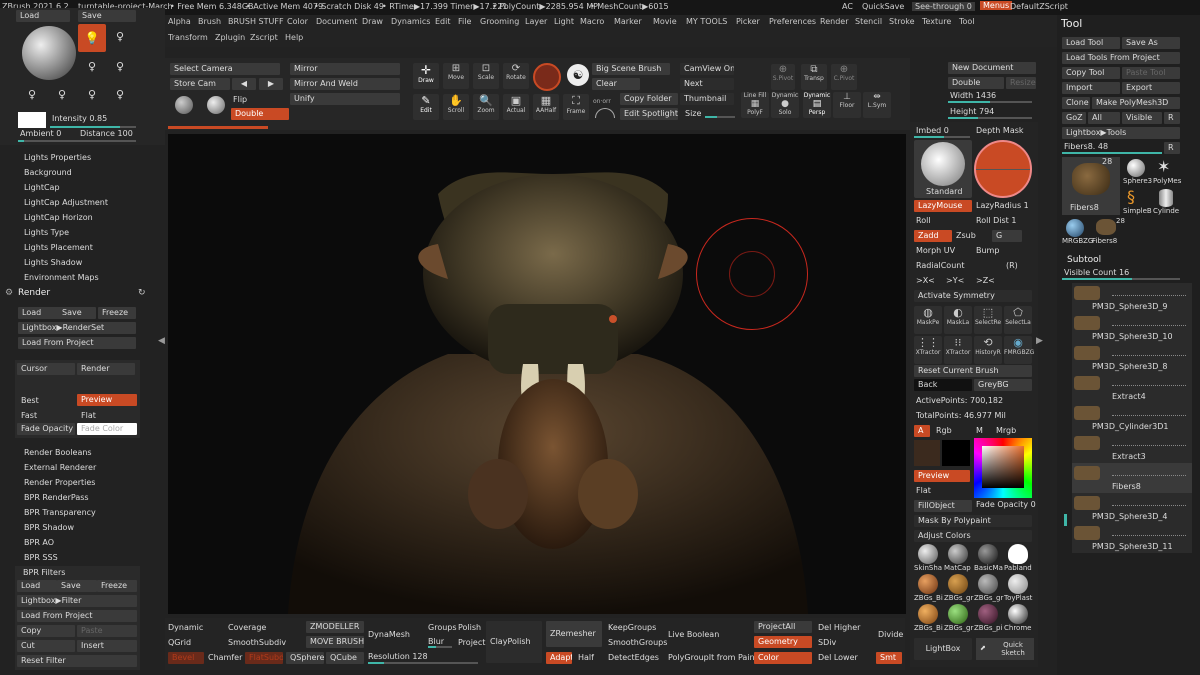 This screenshot has width=1200, height=675. What do you see at coordinates (1074, 118) in the screenshot?
I see `goz-button: GoZ` at bounding box center [1074, 118].